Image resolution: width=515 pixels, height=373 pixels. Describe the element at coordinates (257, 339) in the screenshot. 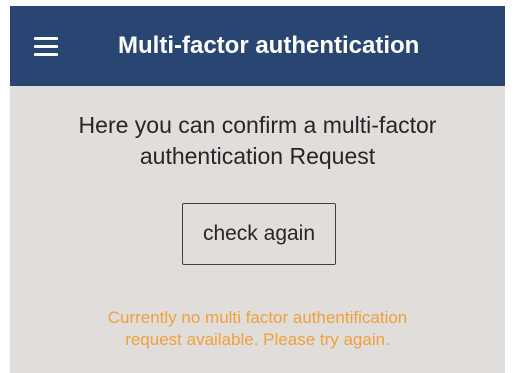

I see `status-line: request available. Please try again.` at that location.